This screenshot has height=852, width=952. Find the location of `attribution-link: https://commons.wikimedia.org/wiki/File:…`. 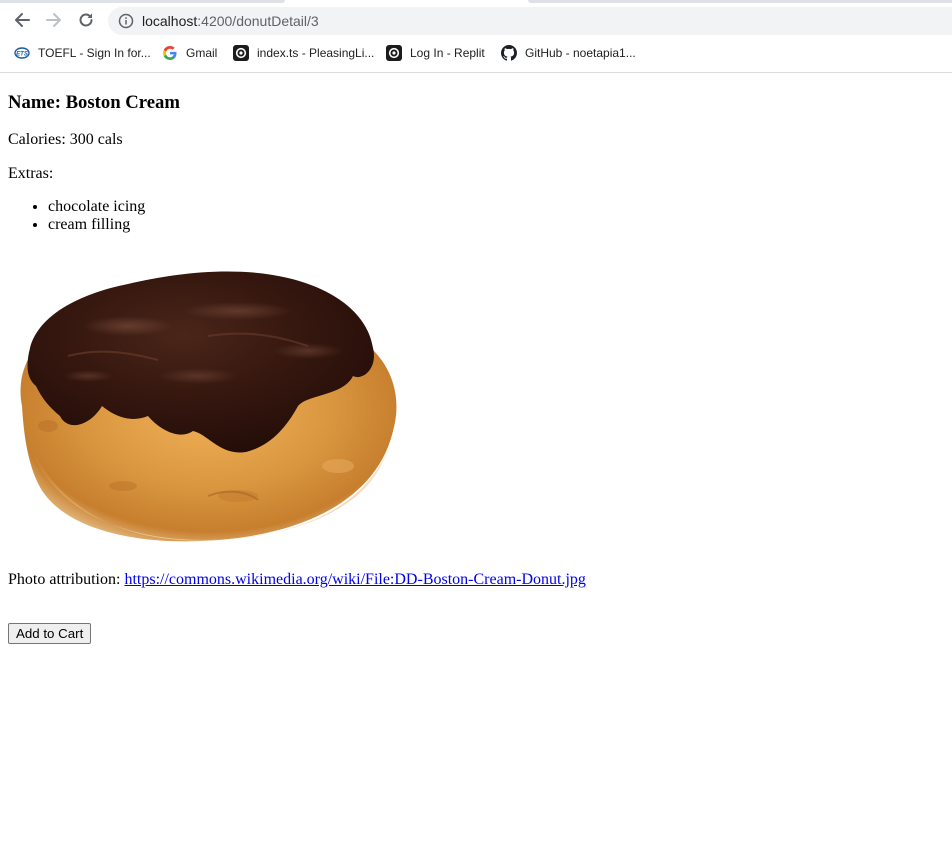

attribution-link: https://commons.wikimedia.org/wiki/File:… is located at coordinates (354, 579).